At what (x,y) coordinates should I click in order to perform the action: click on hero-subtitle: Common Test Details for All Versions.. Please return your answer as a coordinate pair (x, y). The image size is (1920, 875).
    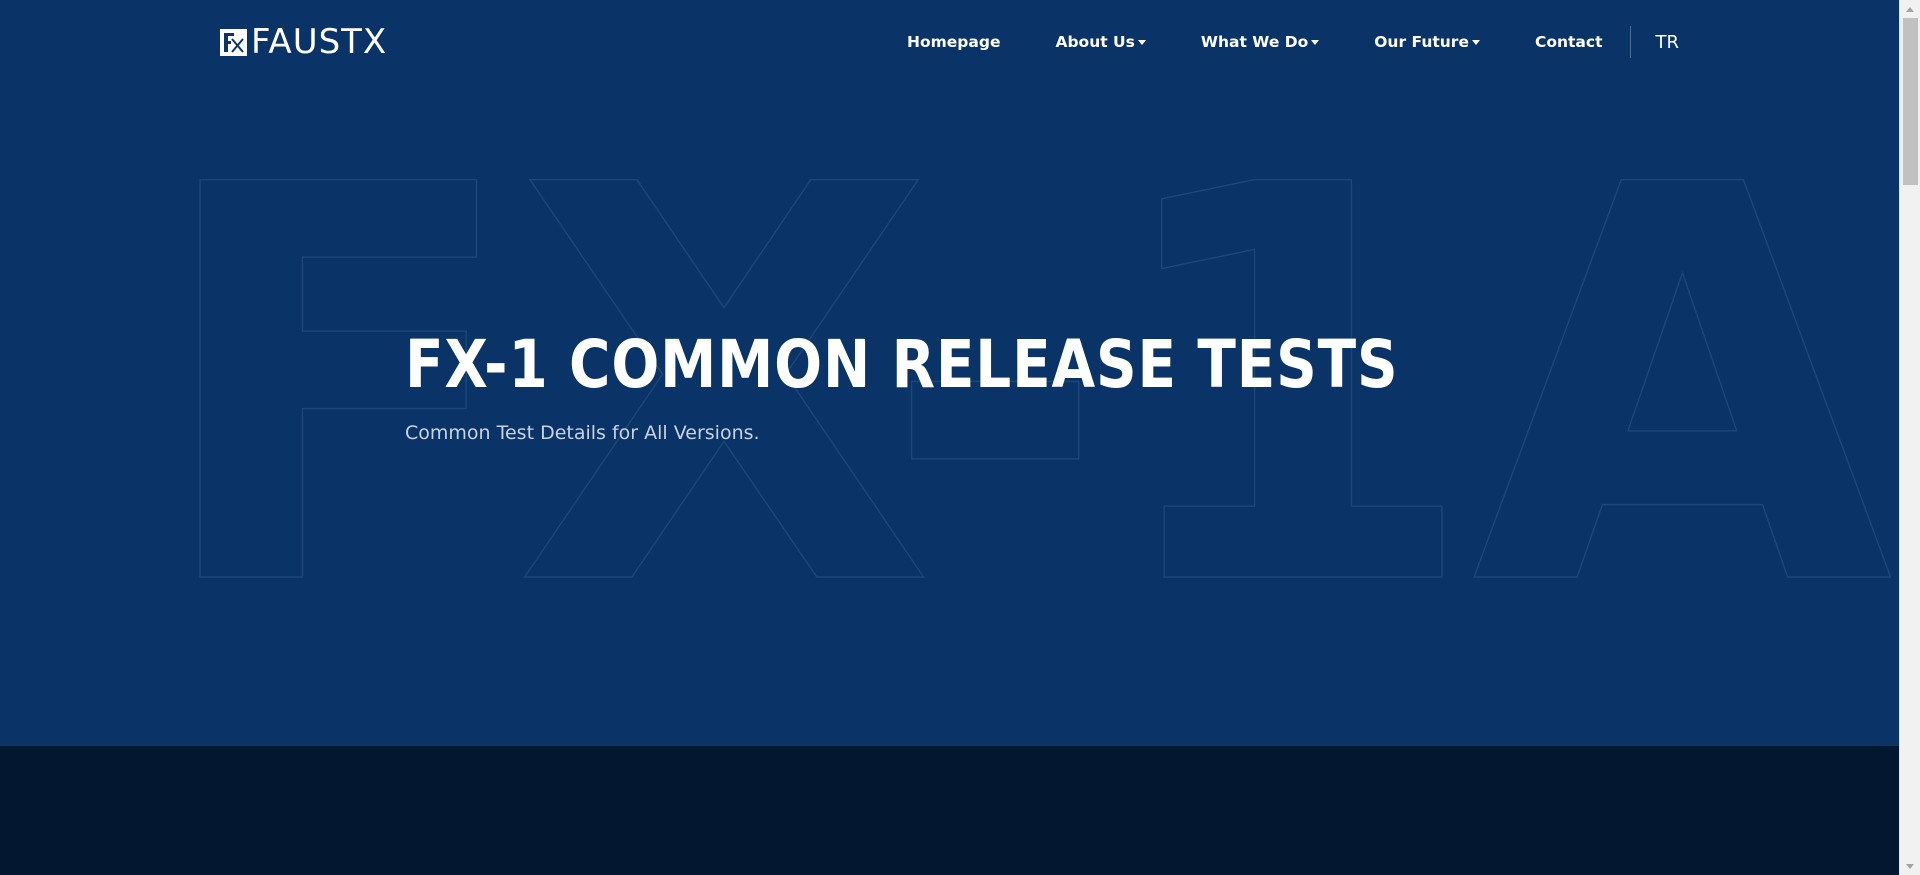
    Looking at the image, I should click on (582, 433).